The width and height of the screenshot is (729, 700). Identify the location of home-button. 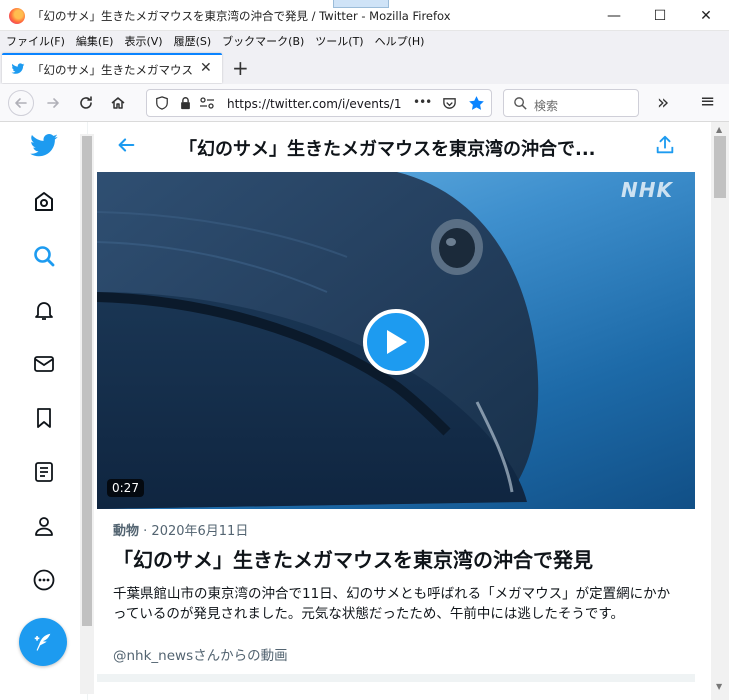
(118, 103).